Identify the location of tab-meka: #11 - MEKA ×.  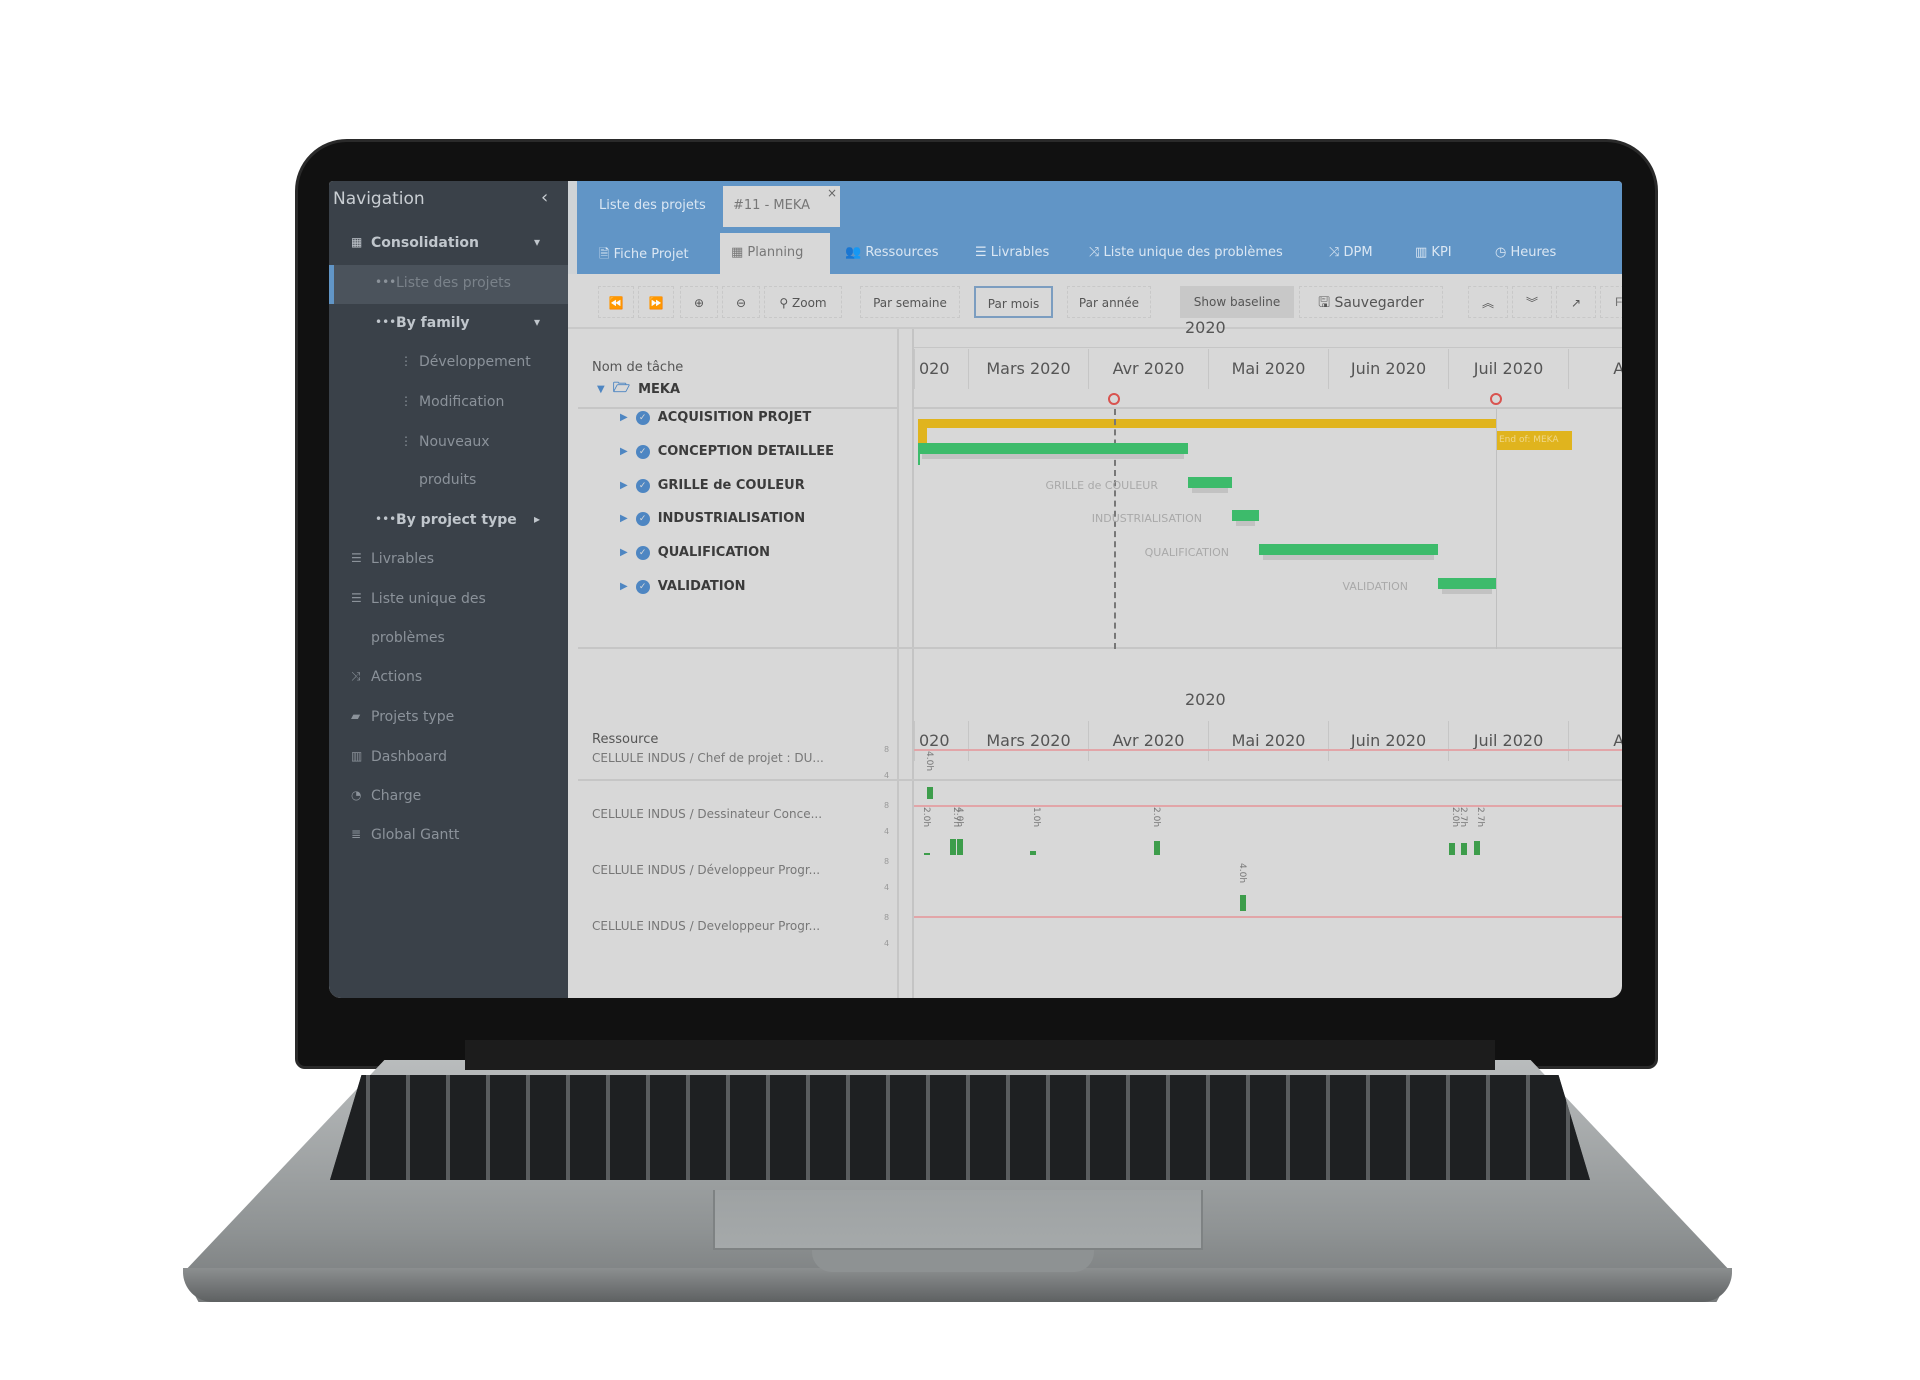
(781, 206).